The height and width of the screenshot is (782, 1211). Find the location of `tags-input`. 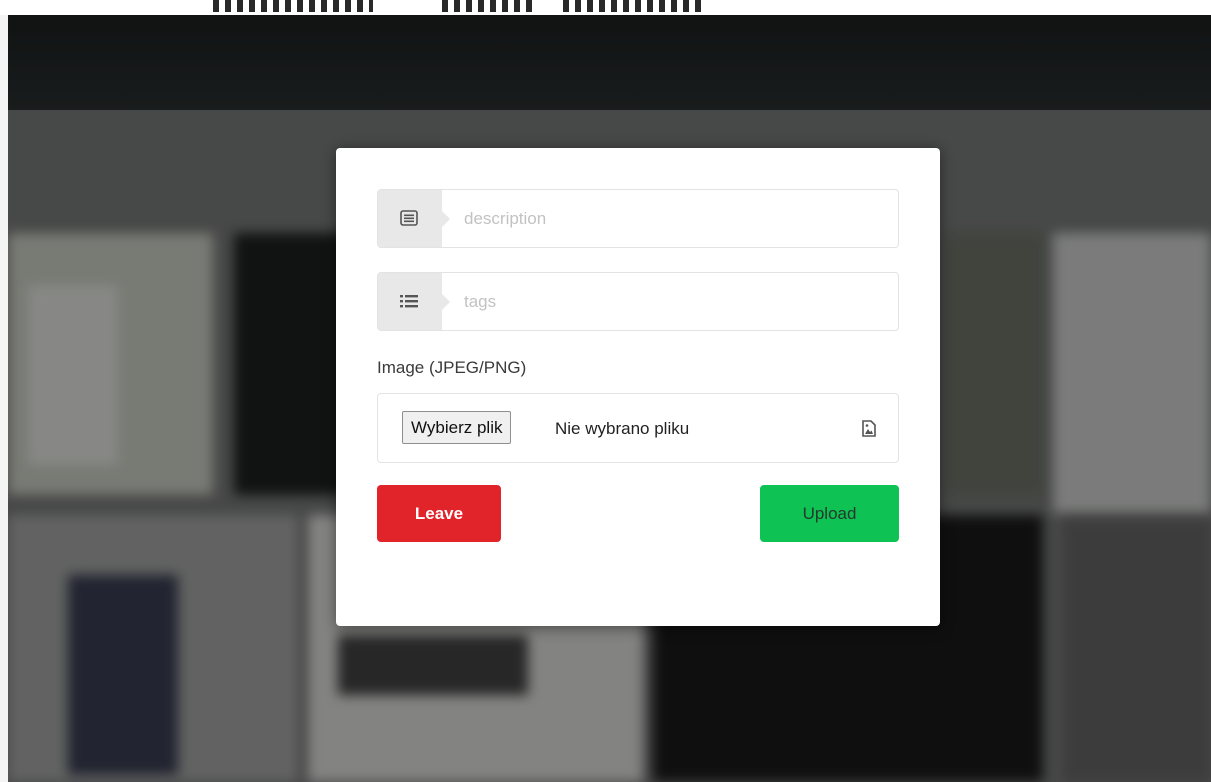

tags-input is located at coordinates (674, 302).